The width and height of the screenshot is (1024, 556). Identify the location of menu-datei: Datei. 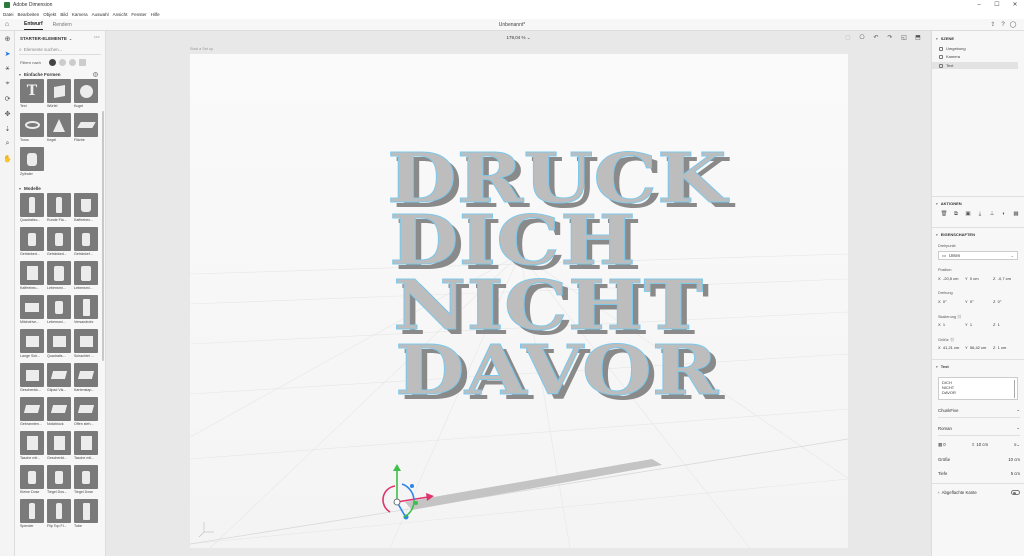
(8, 14).